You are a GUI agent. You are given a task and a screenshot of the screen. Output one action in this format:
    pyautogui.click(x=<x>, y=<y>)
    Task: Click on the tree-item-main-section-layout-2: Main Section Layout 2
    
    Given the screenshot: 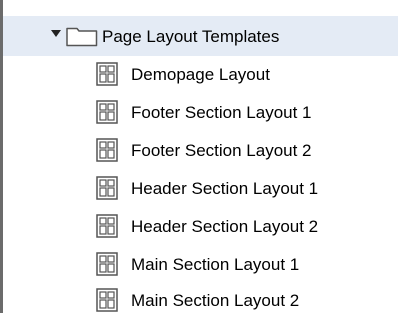 What is the action you would take?
    pyautogui.click(x=200, y=301)
    